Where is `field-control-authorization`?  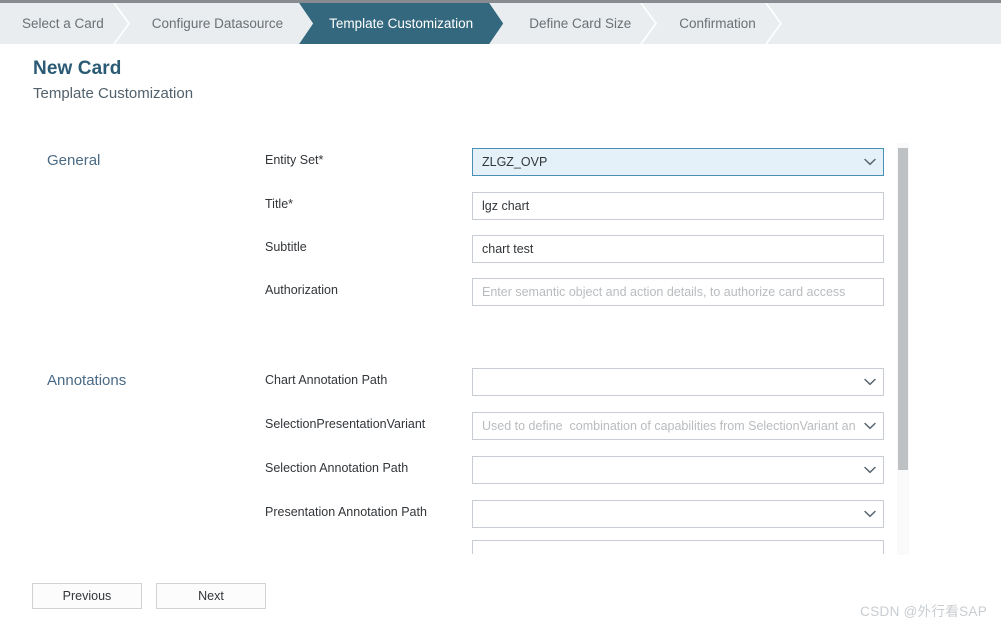
field-control-authorization is located at coordinates (678, 292).